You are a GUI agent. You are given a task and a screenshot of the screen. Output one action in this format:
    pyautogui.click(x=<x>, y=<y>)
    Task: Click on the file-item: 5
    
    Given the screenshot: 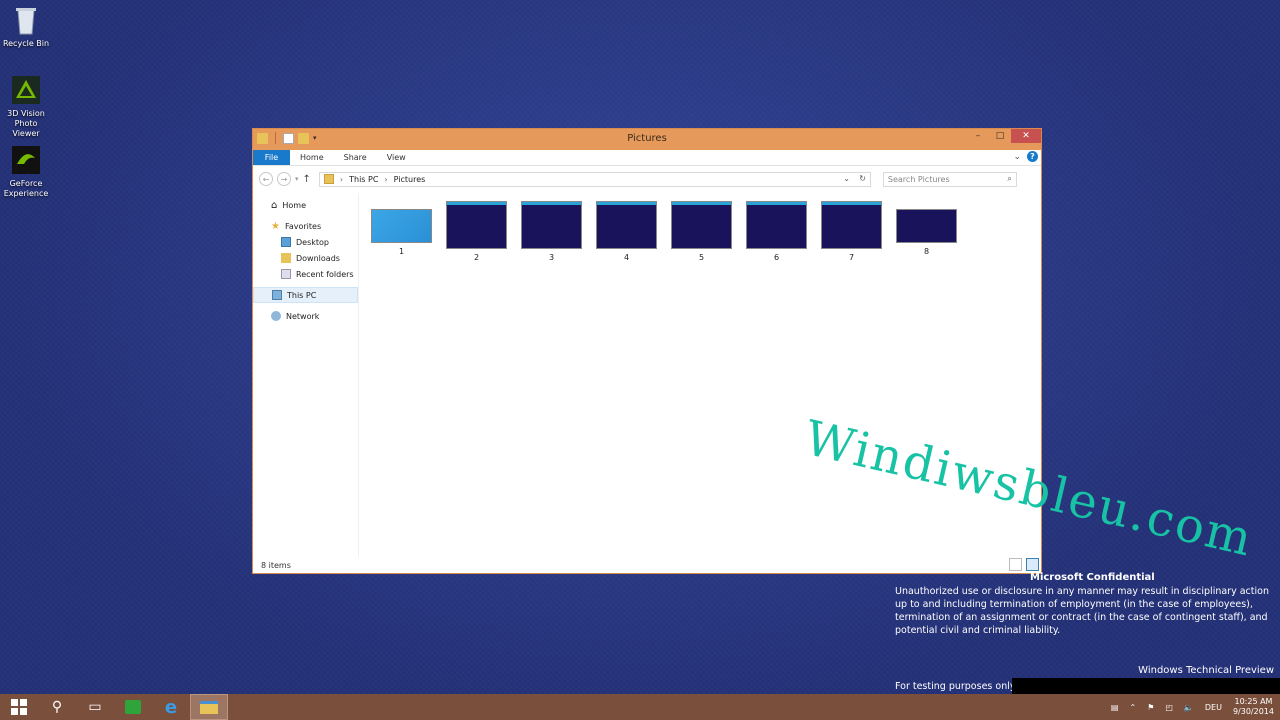 What is the action you would take?
    pyautogui.click(x=701, y=231)
    